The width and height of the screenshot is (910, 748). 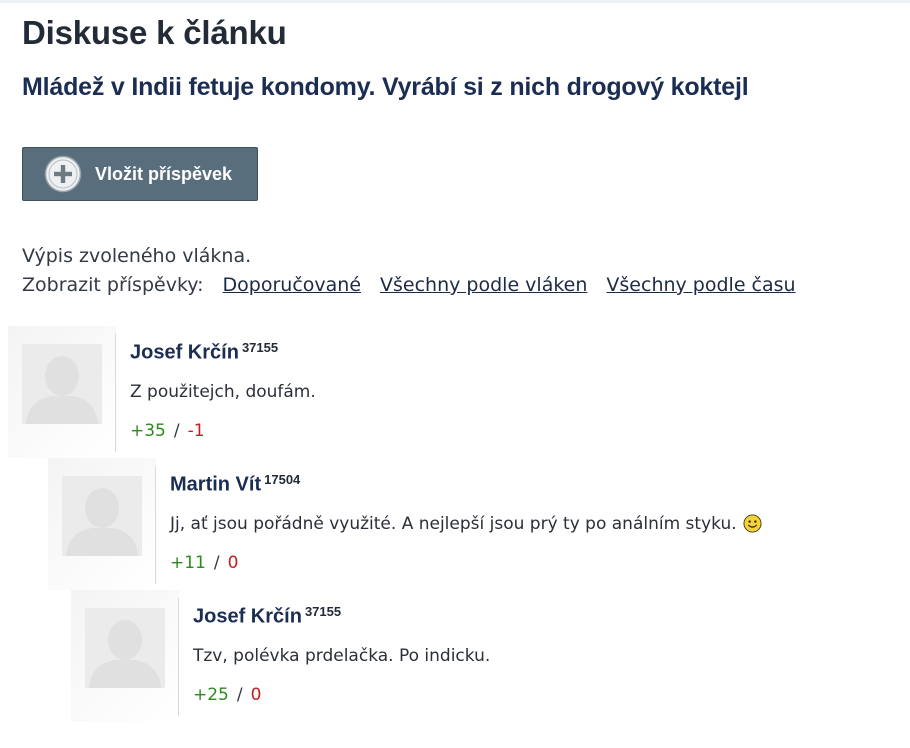 What do you see at coordinates (164, 173) in the screenshot?
I see `add-post-label: Vložit příspěvek` at bounding box center [164, 173].